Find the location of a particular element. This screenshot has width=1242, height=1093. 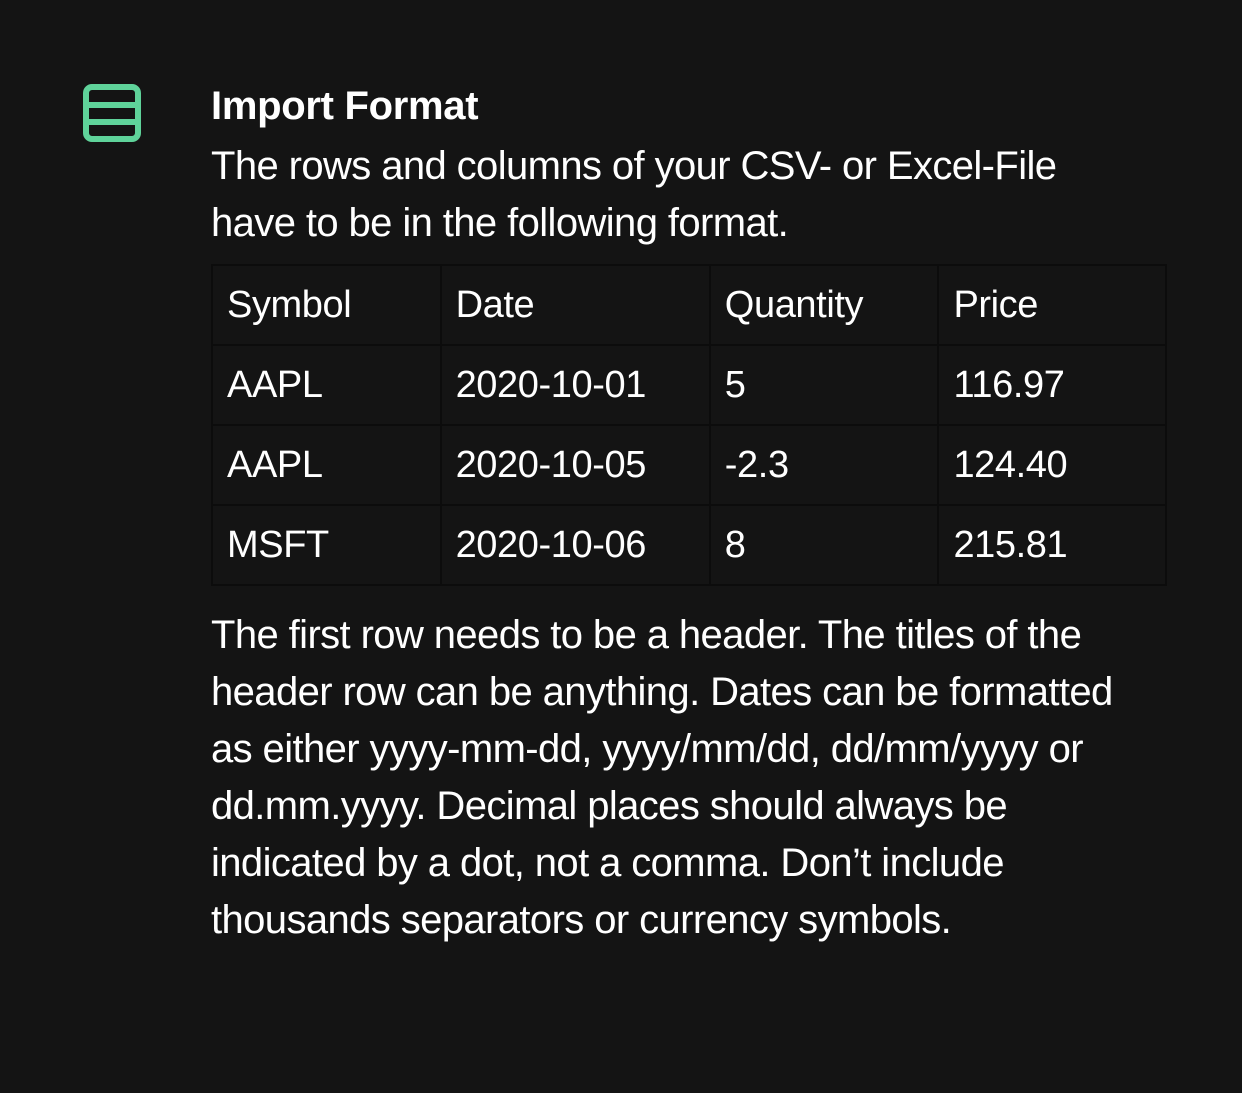

cell-date: 2020-10-05 is located at coordinates (575, 465).